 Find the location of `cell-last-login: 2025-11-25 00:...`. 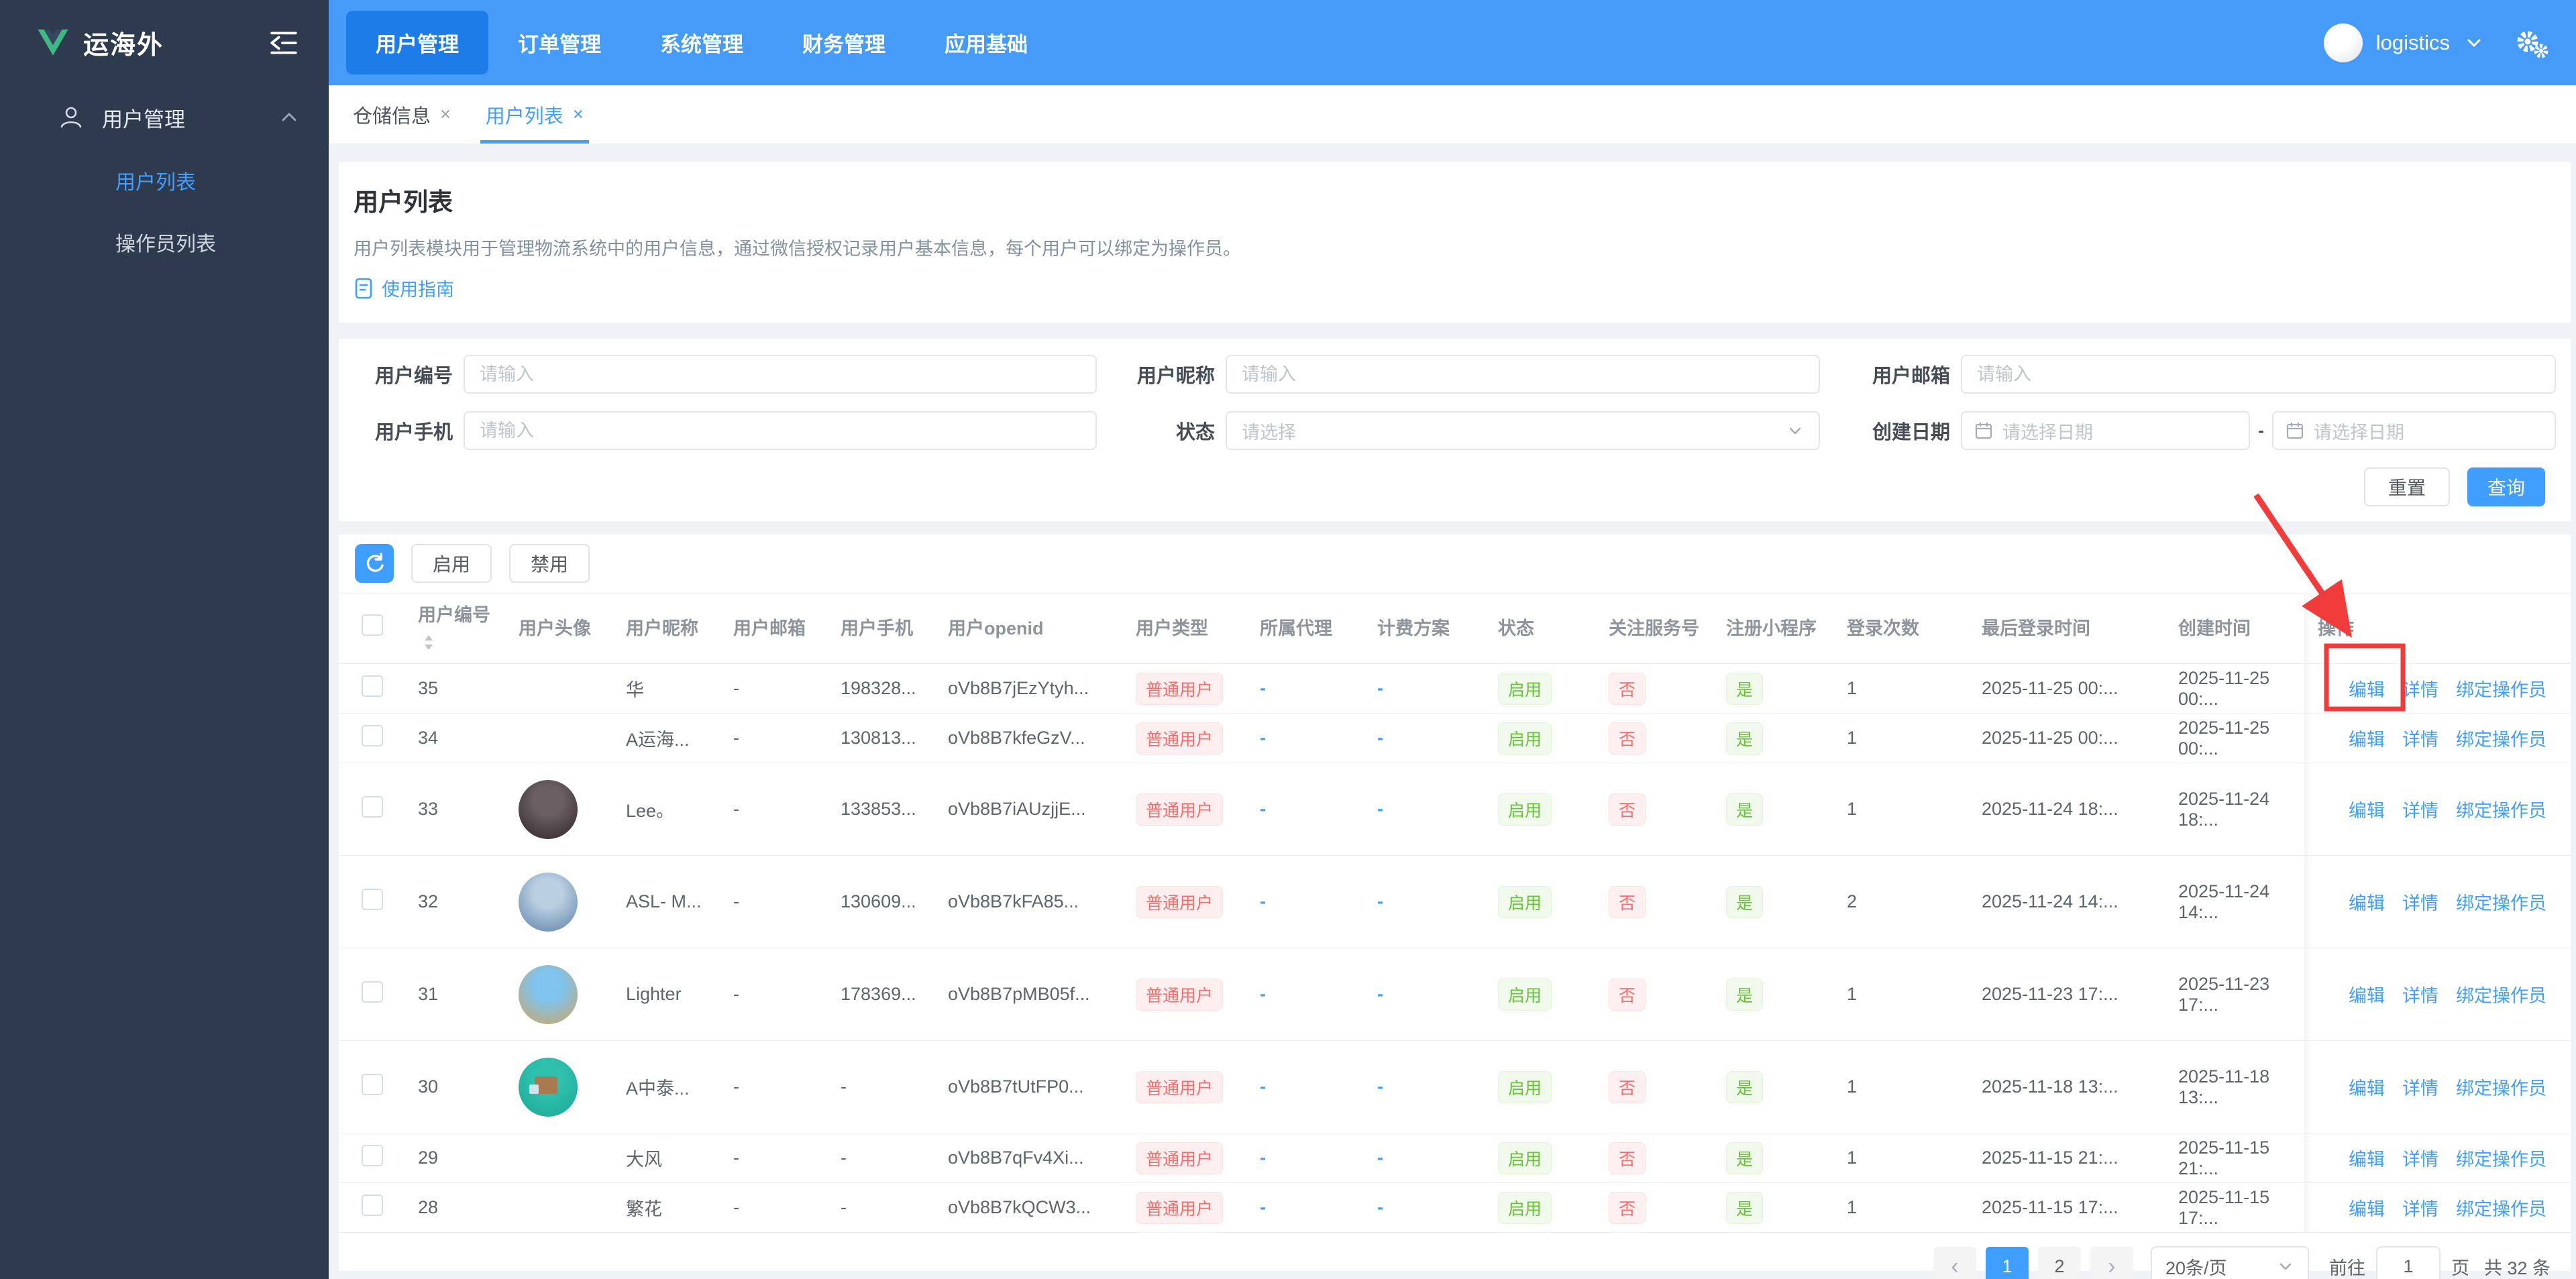

cell-last-login: 2025-11-25 00:... is located at coordinates (2068, 738).